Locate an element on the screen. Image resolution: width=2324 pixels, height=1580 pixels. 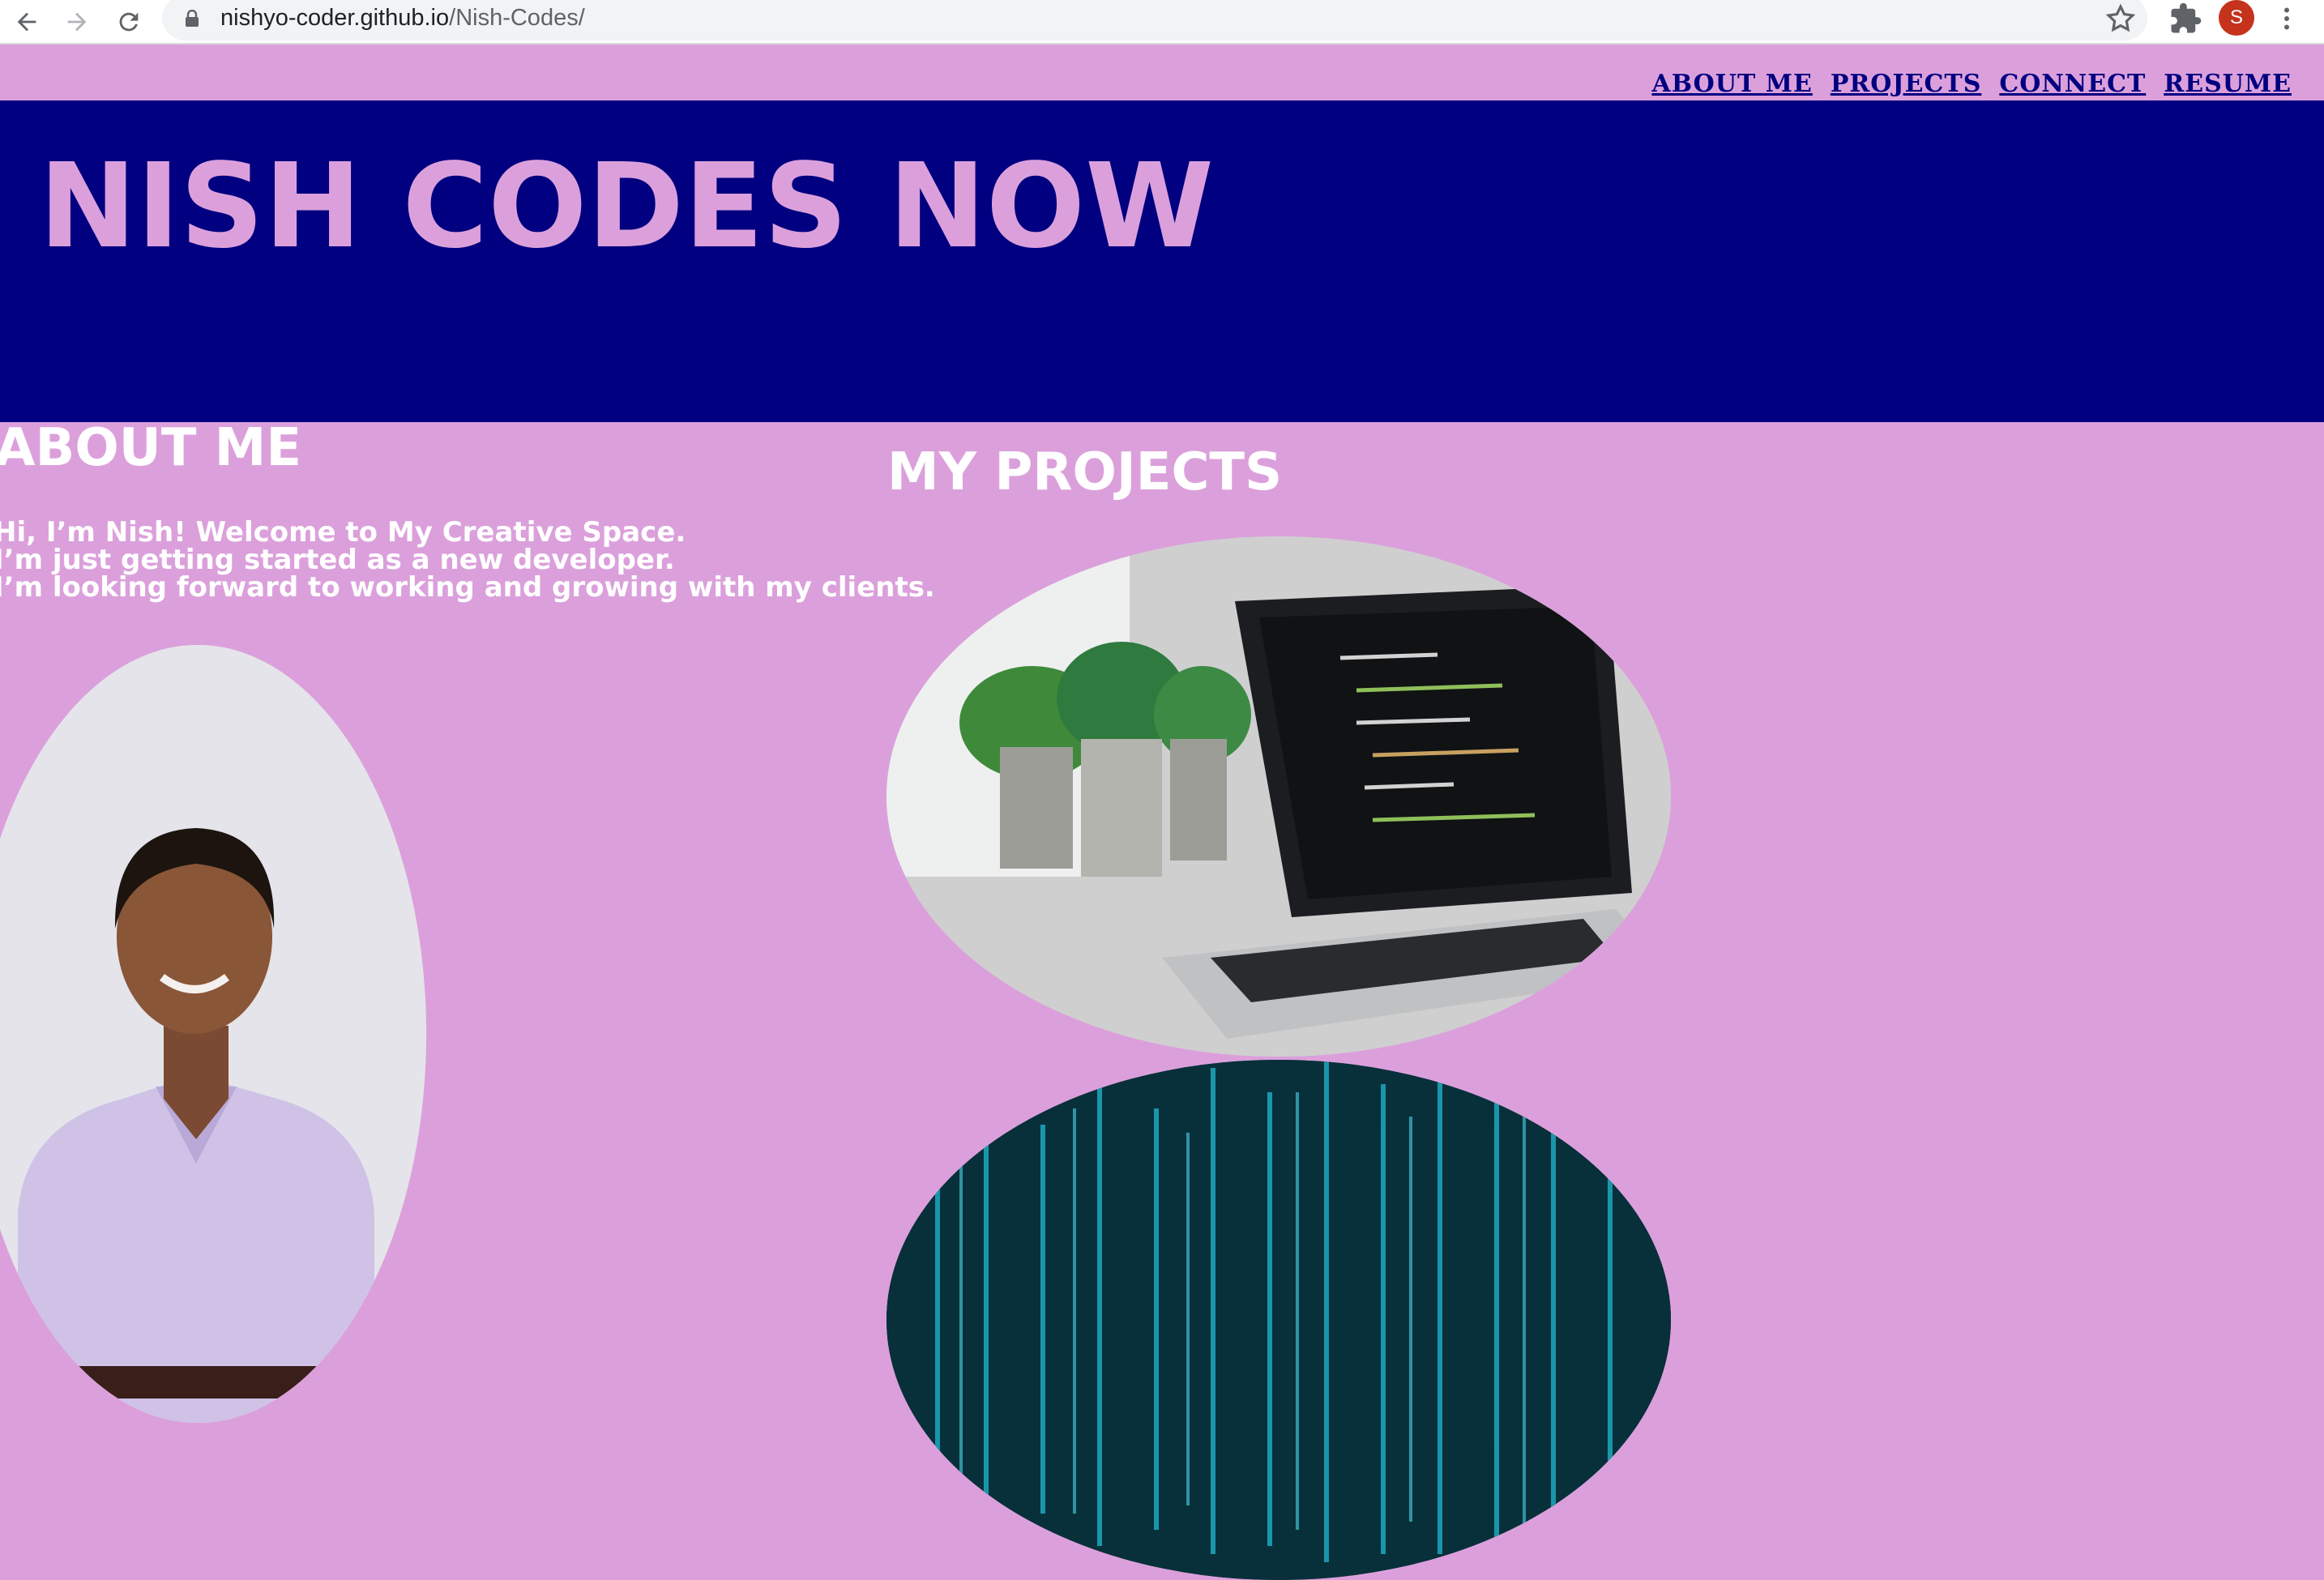
back-icon is located at coordinates (26, 22).